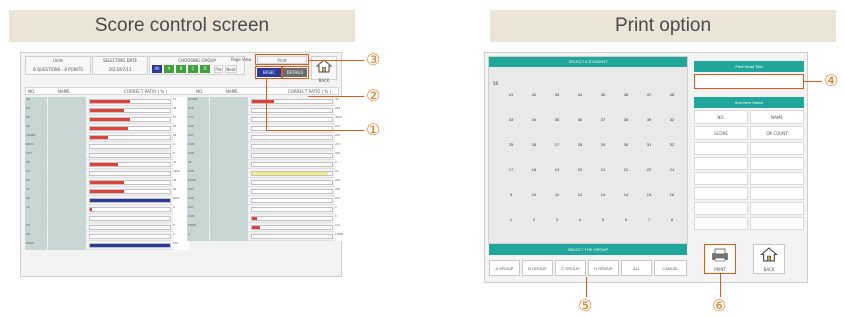 The image size is (844, 318). What do you see at coordinates (537, 268) in the screenshot?
I see `b-group-button: B GROUP` at bounding box center [537, 268].